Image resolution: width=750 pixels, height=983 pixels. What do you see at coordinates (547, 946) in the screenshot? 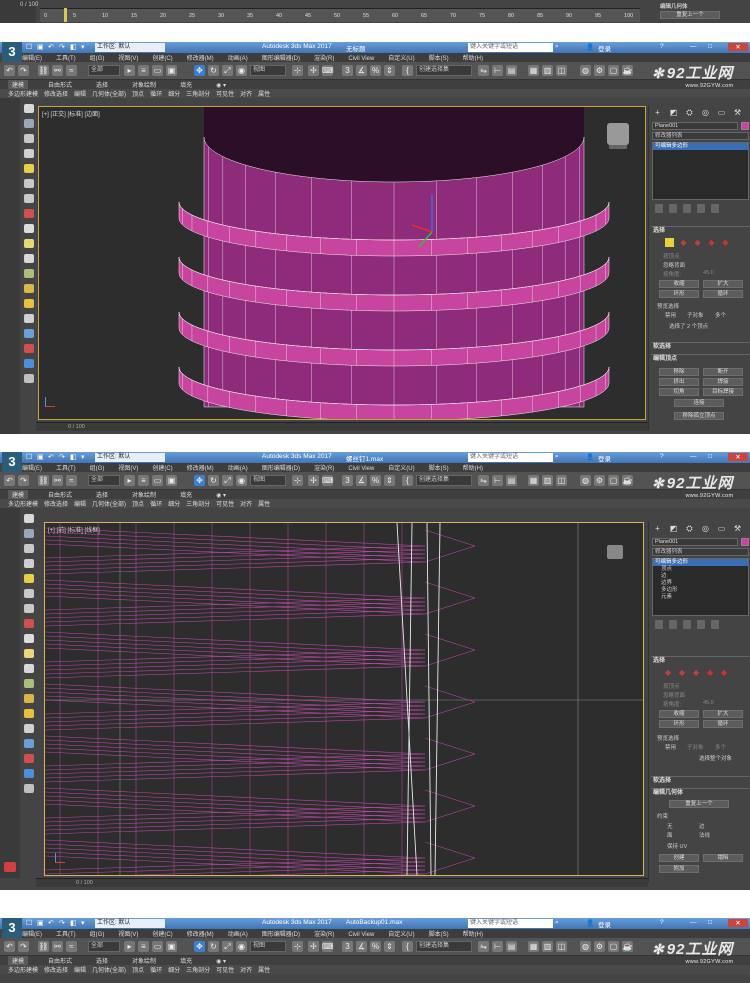
I see `graph-editor-icon: ▥` at bounding box center [547, 946].